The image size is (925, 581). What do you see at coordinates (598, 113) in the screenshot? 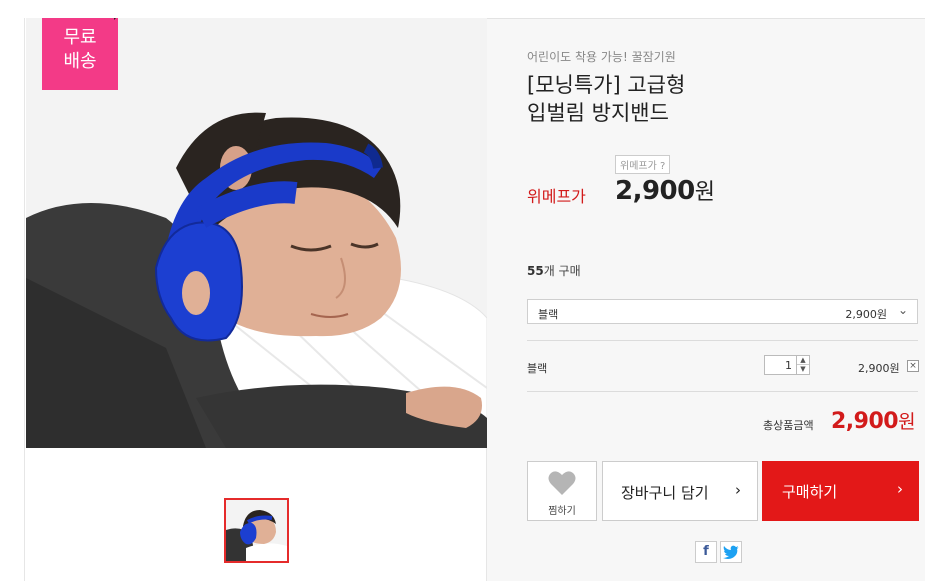
I see `product-title-line-2: 입벌림 방지밴드` at bounding box center [598, 113].